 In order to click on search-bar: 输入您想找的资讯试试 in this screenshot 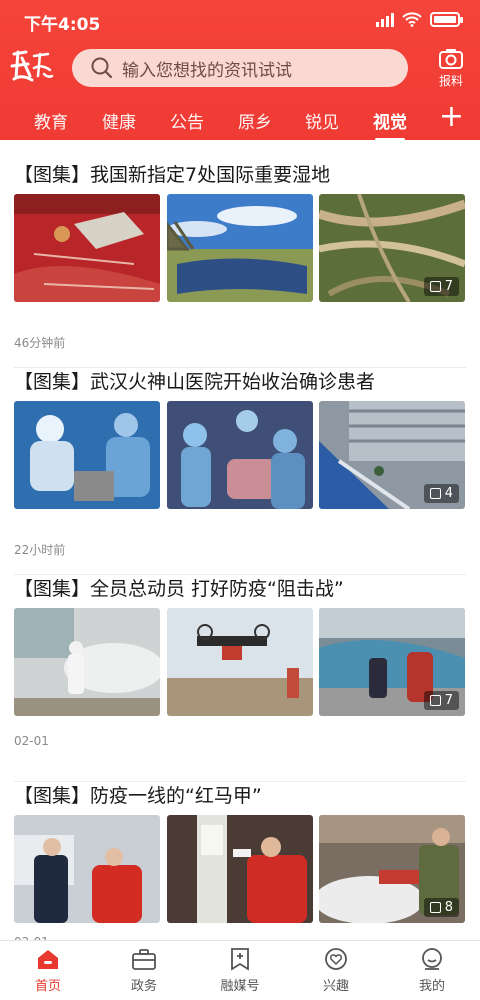, I will do `click(240, 68)`.